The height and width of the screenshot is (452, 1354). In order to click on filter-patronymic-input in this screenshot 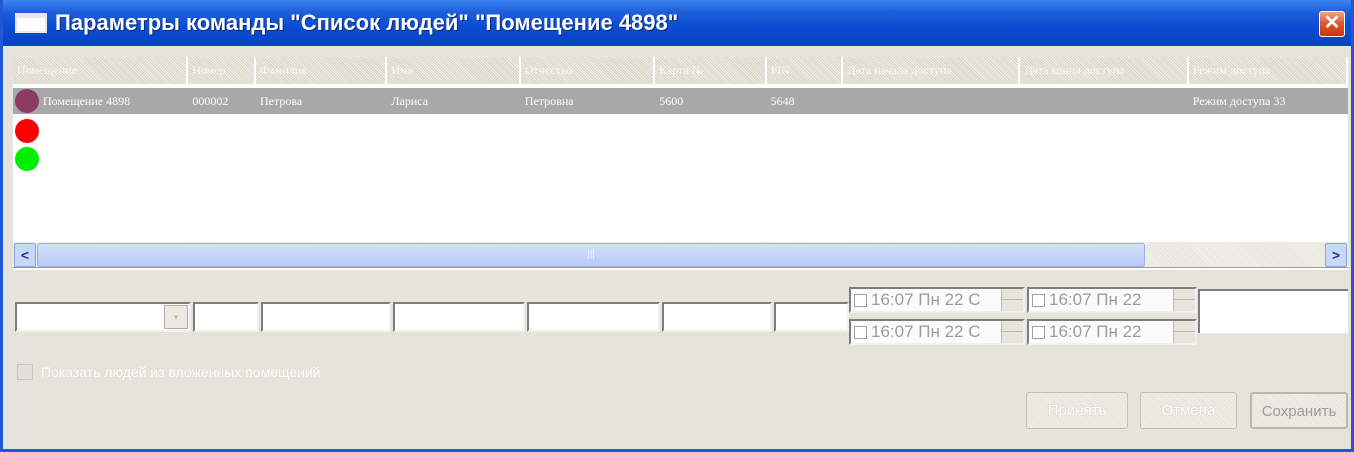, I will do `click(593, 317)`.